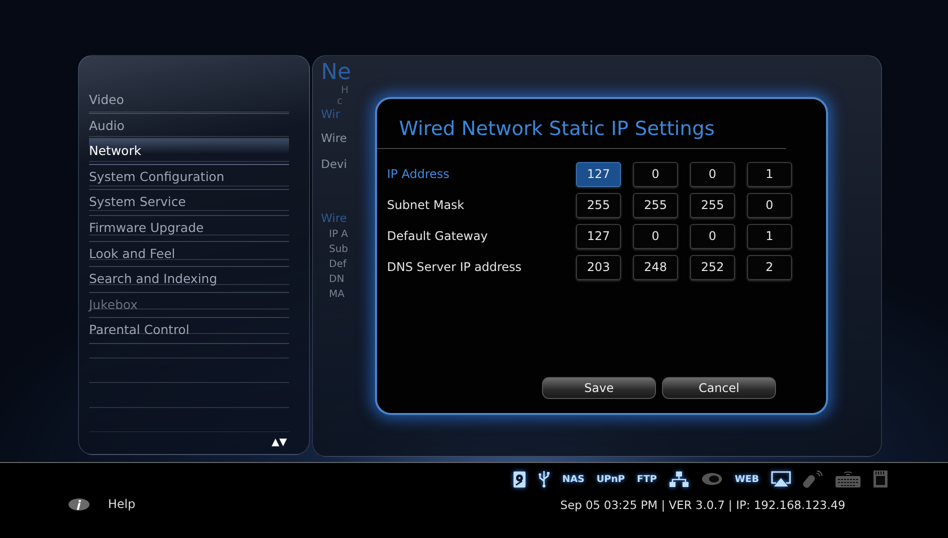  What do you see at coordinates (189, 229) in the screenshot?
I see `menu-item: Firmware Upgrade` at bounding box center [189, 229].